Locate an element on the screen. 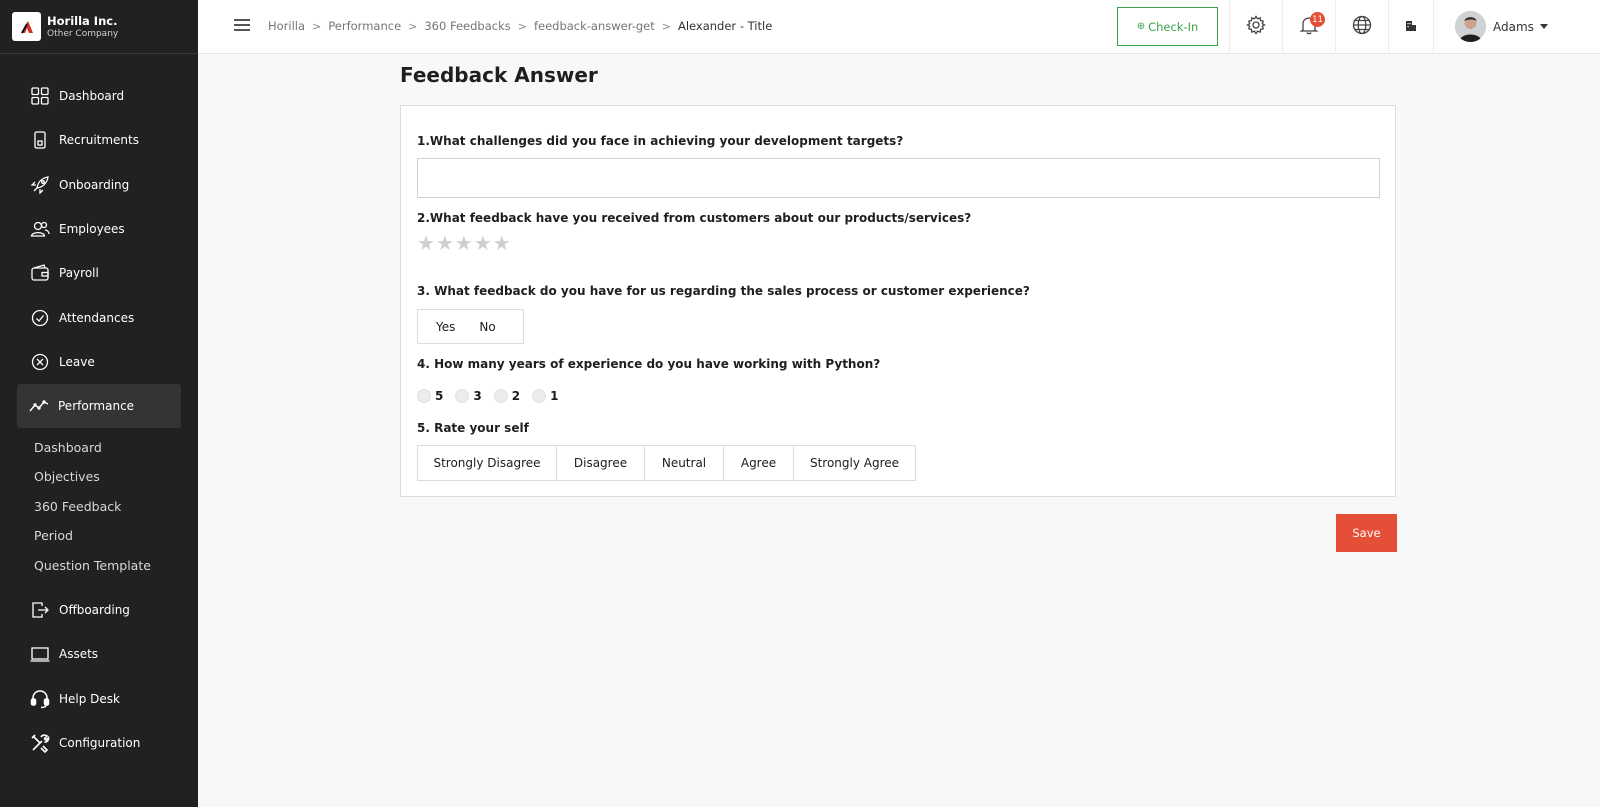 This screenshot has width=1600, height=807. breadcrumb-360-feedbacks: 360 Feedbacks is located at coordinates (467, 26).